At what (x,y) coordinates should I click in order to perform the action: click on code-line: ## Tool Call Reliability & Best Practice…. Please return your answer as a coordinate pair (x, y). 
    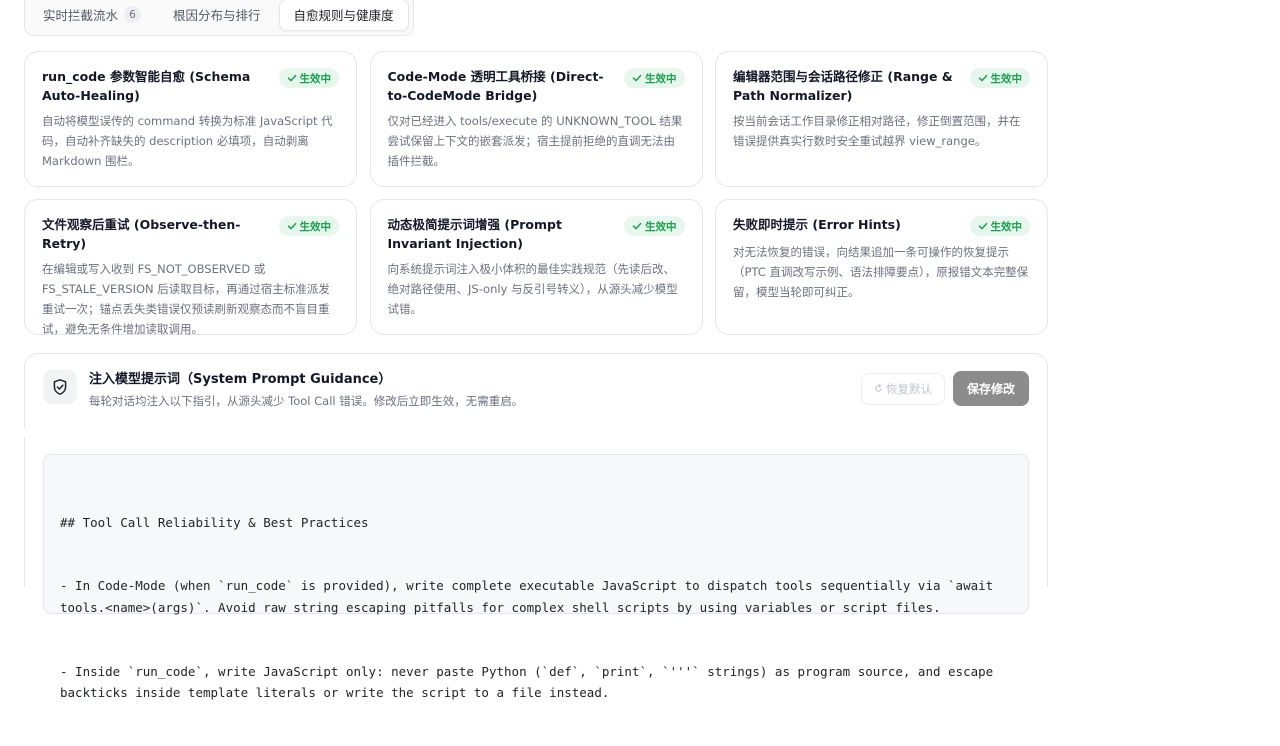
    Looking at the image, I should click on (214, 522).